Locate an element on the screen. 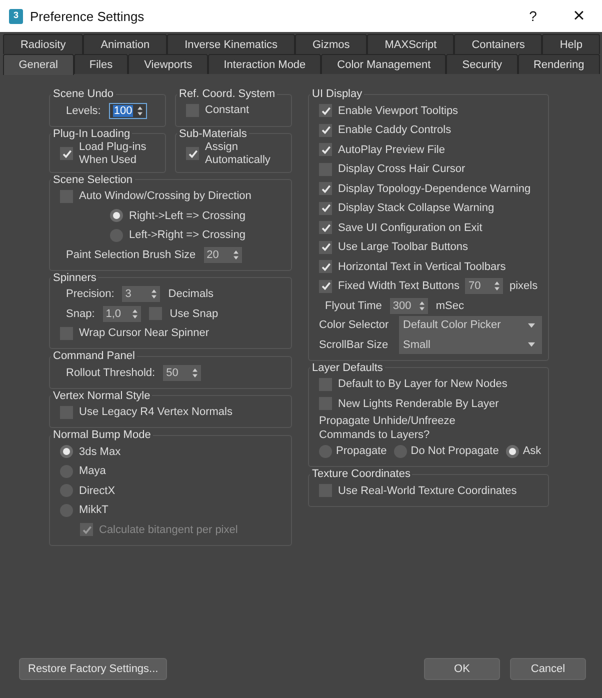 The image size is (602, 698). checkbox-label: Enable Caddy Controls is located at coordinates (395, 130).